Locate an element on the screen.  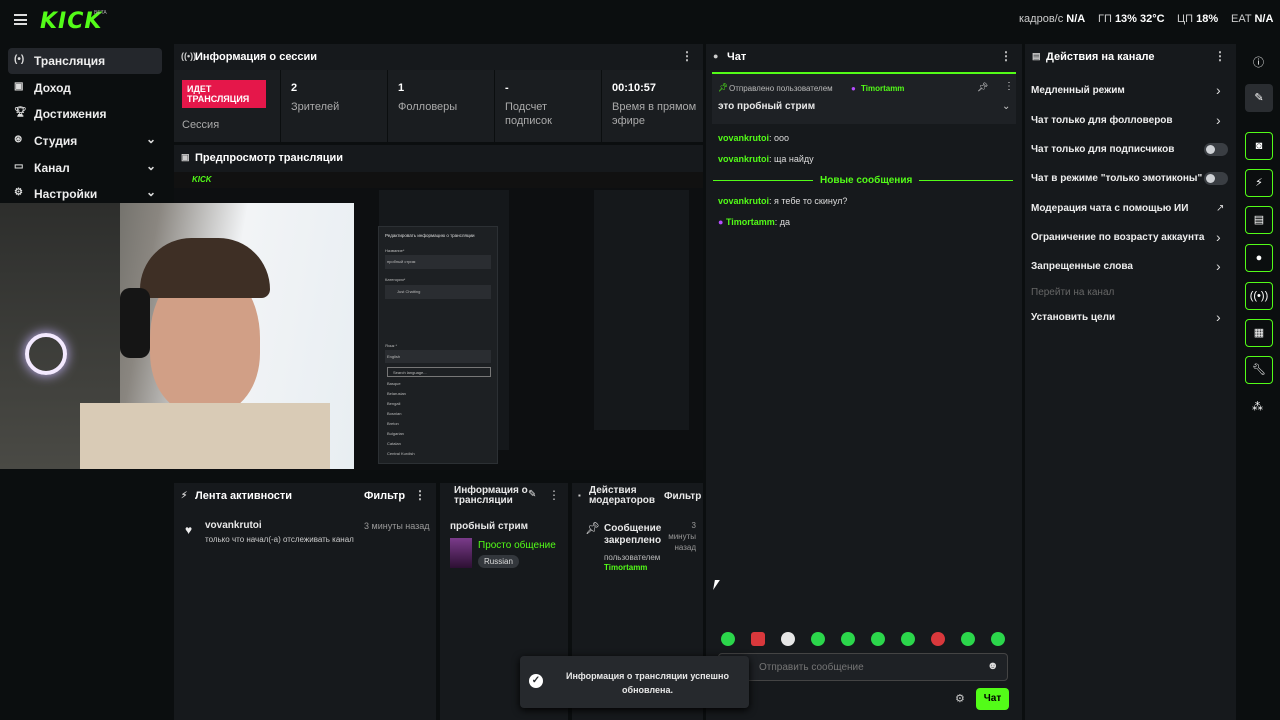
webcam-overlay is located at coordinates (177, 336).